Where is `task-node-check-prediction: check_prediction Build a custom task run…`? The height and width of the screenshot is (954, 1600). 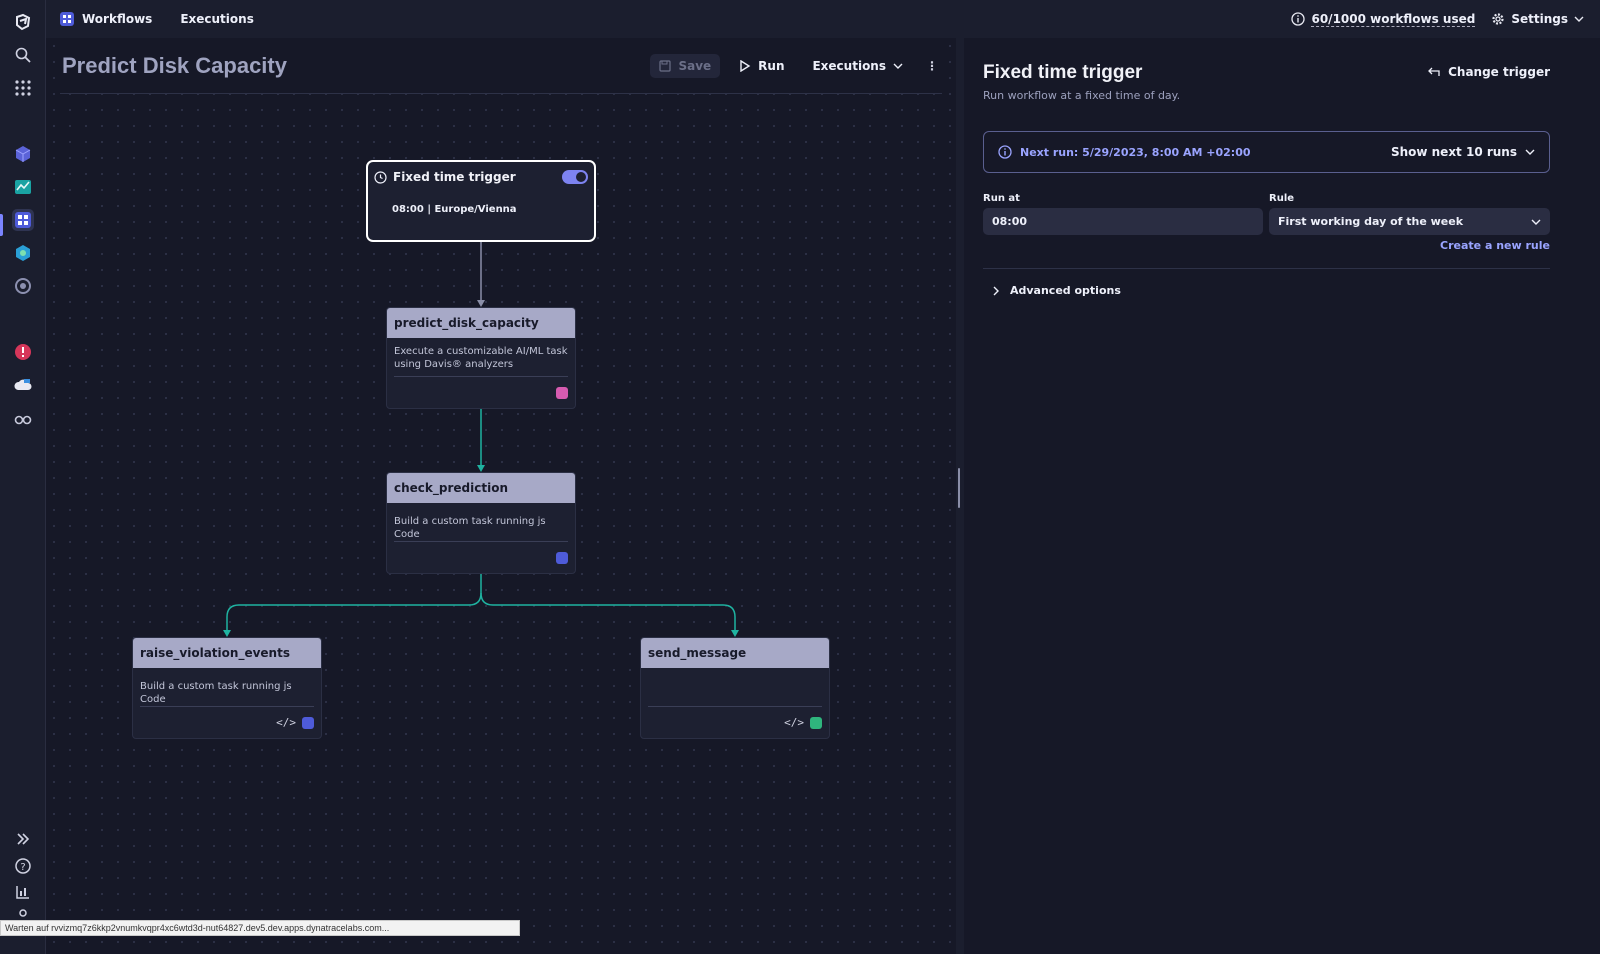 task-node-check-prediction: check_prediction Build a custom task run… is located at coordinates (481, 523).